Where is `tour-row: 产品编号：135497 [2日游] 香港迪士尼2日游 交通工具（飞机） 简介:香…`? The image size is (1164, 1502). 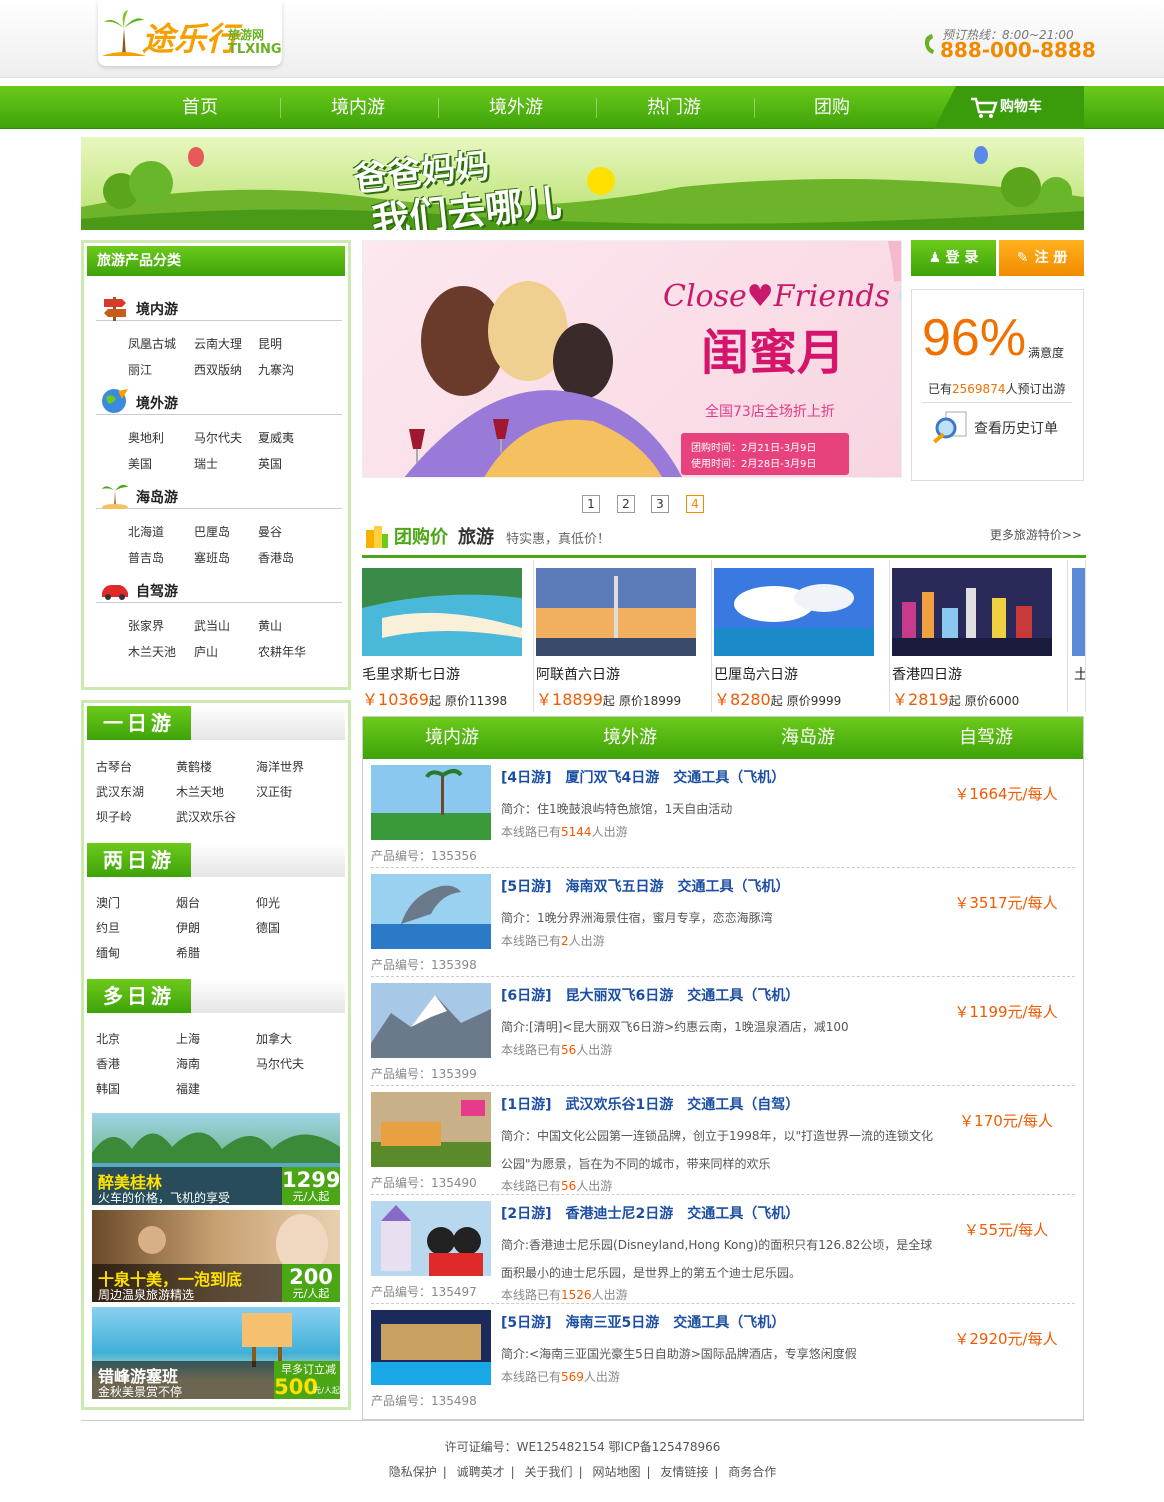
tour-row: 产品编号：135497 [2日游] 香港迪士尼2日游 交通工具（飞机） 简介:香… is located at coordinates (723, 1249).